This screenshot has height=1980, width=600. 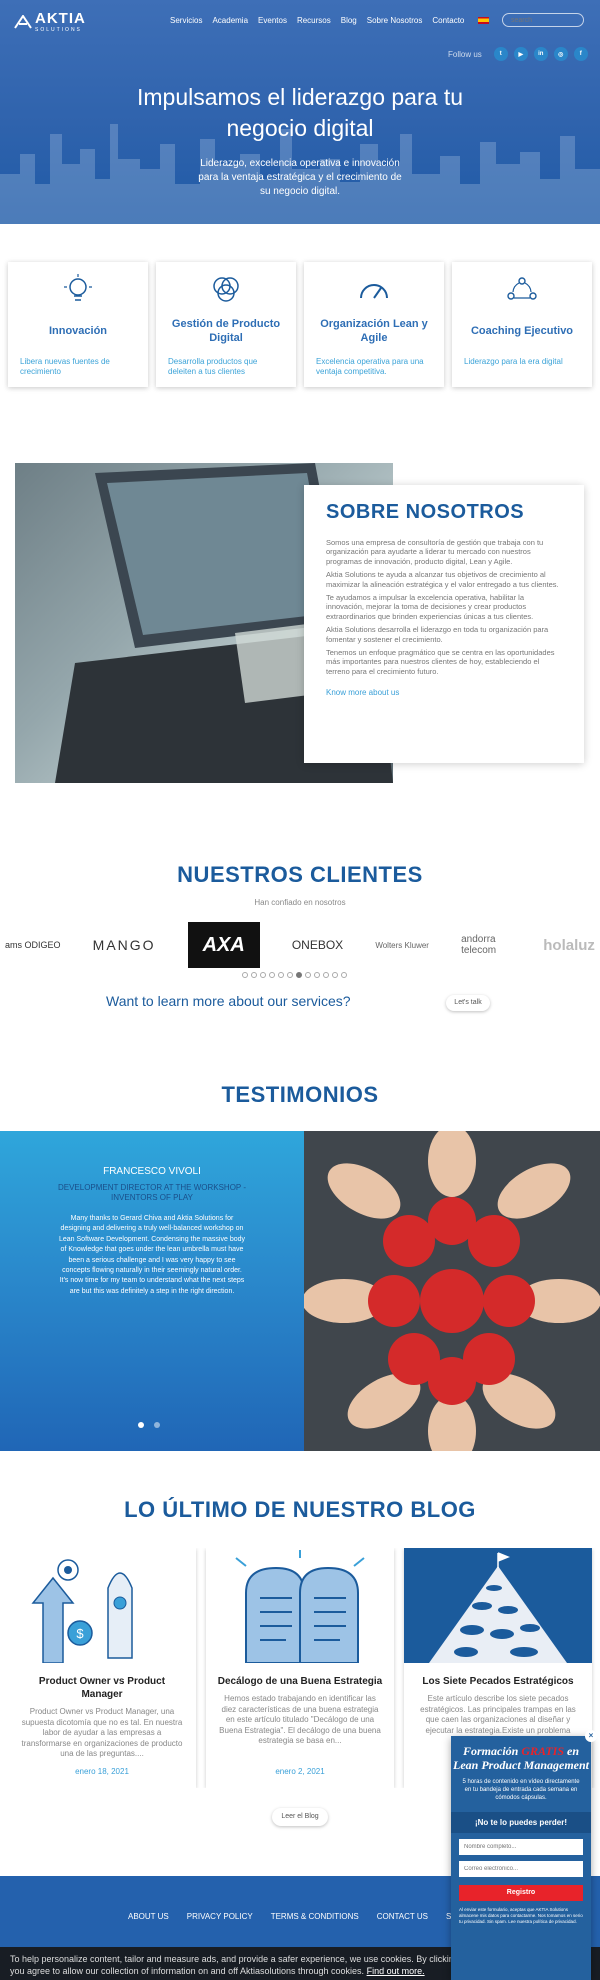 I want to click on testimonial-dot-active, so click(x=141, y=1425).